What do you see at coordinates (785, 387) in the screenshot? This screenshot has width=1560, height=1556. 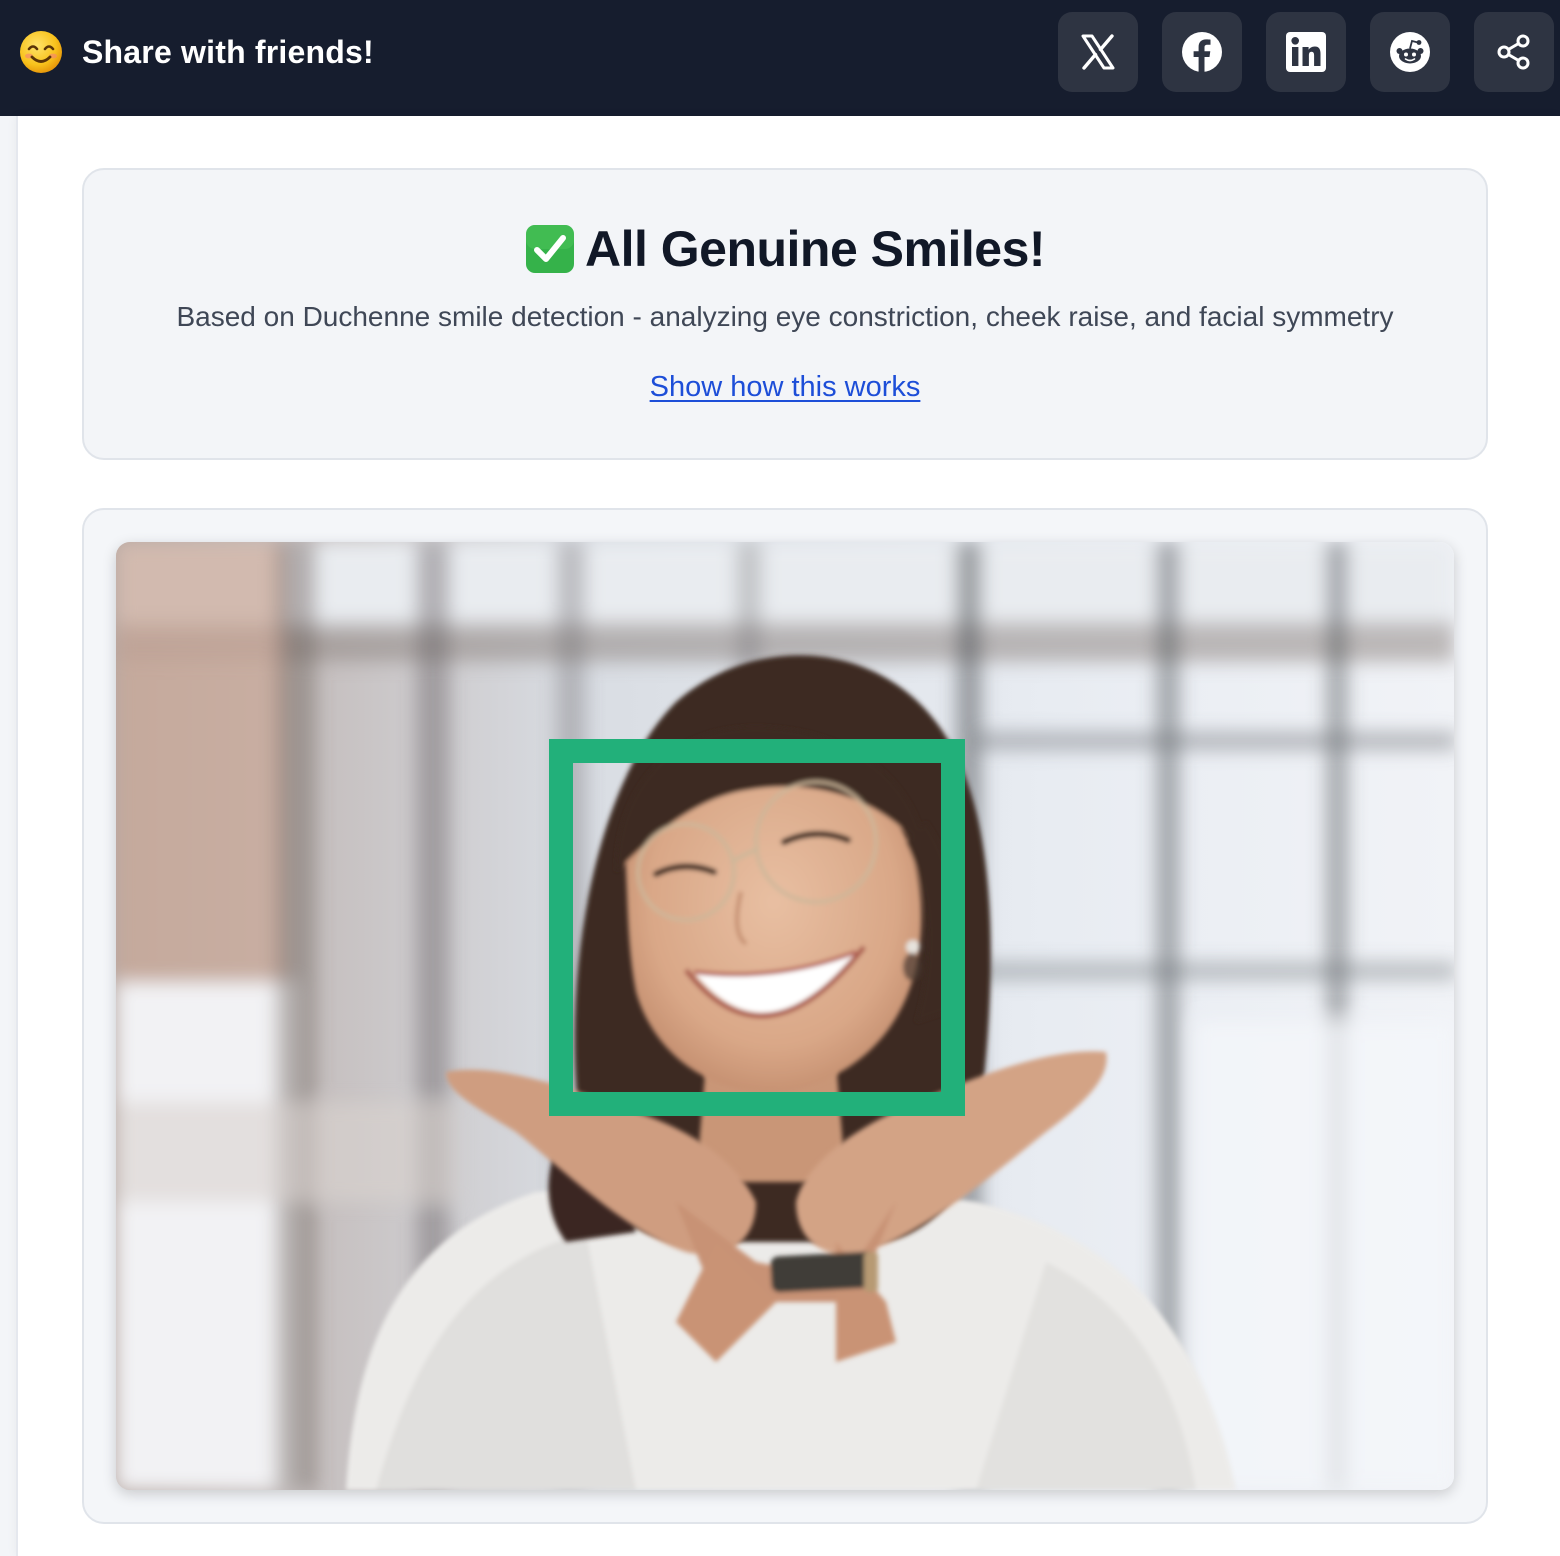 I see `show-how-it-works-link: Show how this works` at bounding box center [785, 387].